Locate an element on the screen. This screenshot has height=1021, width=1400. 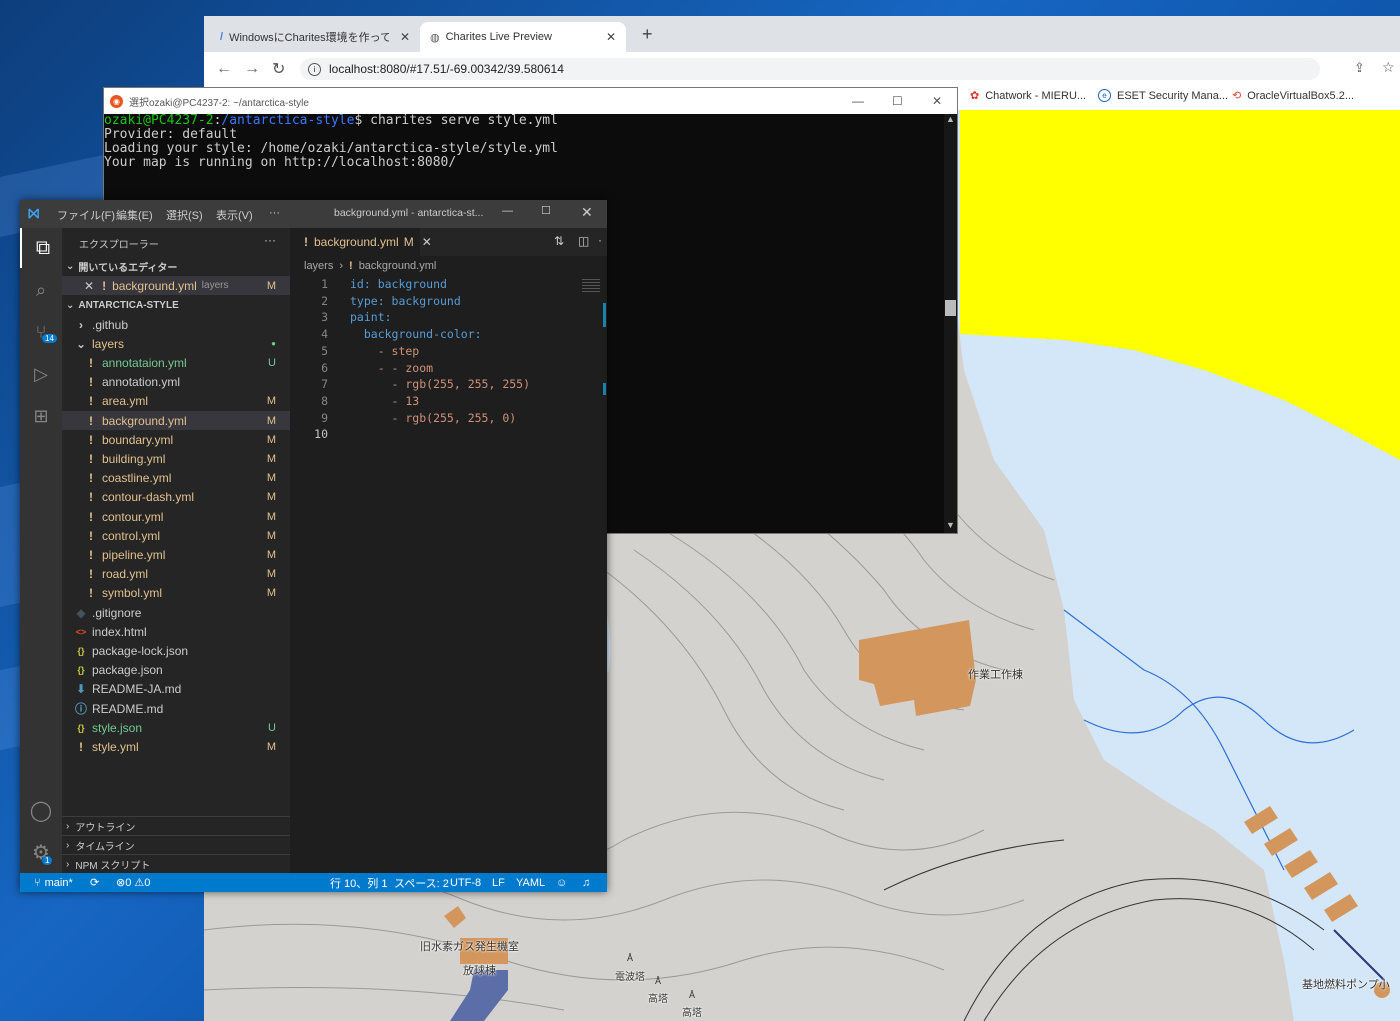
browser-tab-article: / WindowsにCharites環境を作ってみ ✕ is located at coordinates (315, 37).